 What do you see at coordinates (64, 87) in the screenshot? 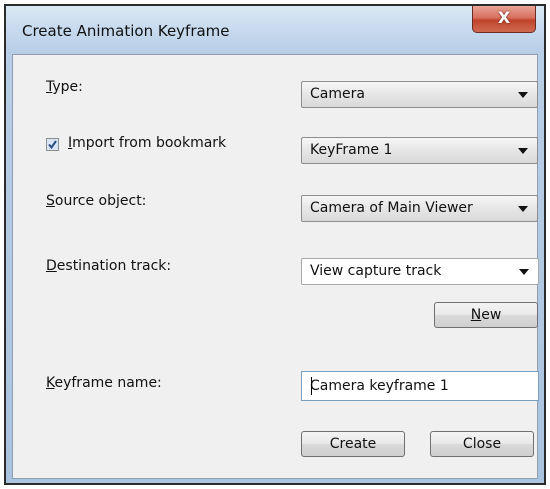
I see `type-label: Type:` at bounding box center [64, 87].